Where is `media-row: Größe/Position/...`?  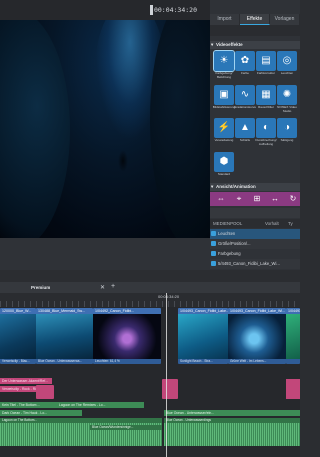
media-row: Größe/Position/... is located at coordinates (255, 244).